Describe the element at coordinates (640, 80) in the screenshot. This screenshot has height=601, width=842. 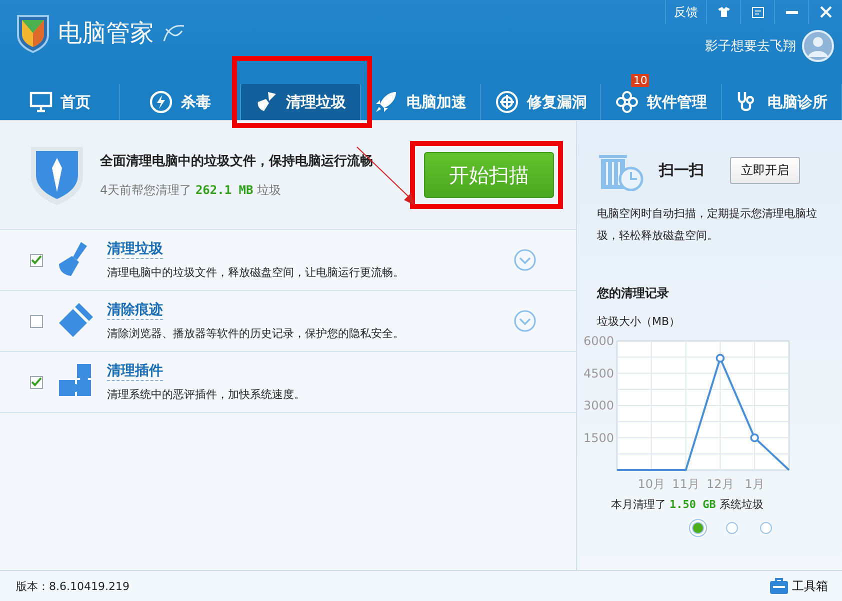
I see `update-count-badge: 10` at that location.